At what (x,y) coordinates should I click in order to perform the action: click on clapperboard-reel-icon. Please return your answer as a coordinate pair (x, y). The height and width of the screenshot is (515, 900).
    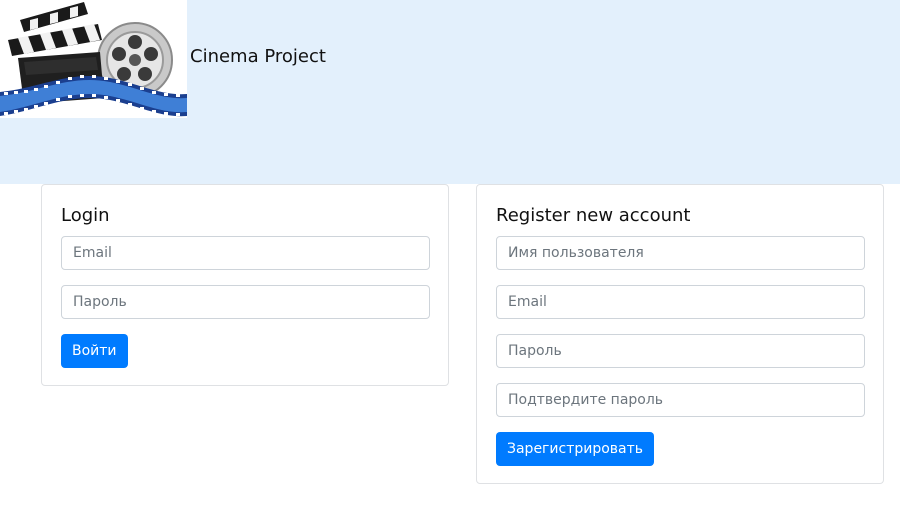
    Looking at the image, I should click on (93, 59).